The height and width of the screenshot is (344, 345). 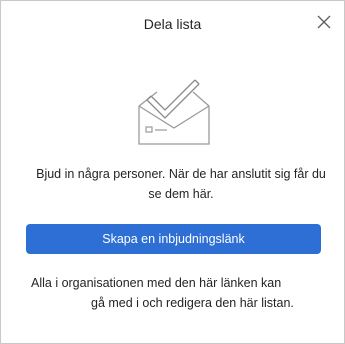 I want to click on close-icon, so click(x=324, y=22).